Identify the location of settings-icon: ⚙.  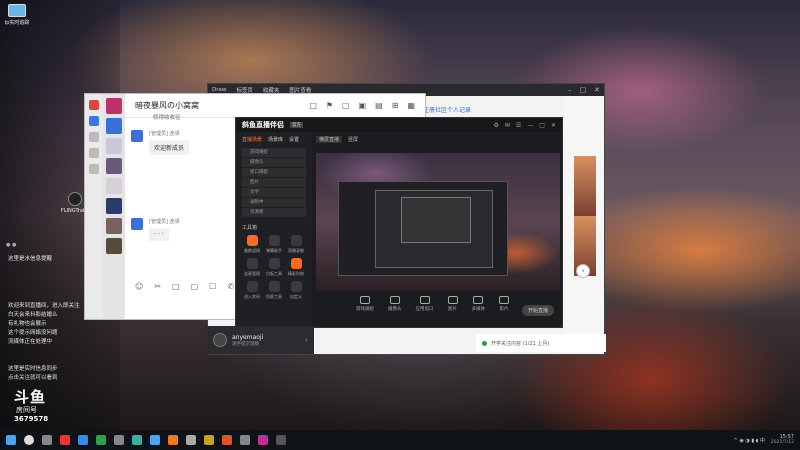
(495, 125).